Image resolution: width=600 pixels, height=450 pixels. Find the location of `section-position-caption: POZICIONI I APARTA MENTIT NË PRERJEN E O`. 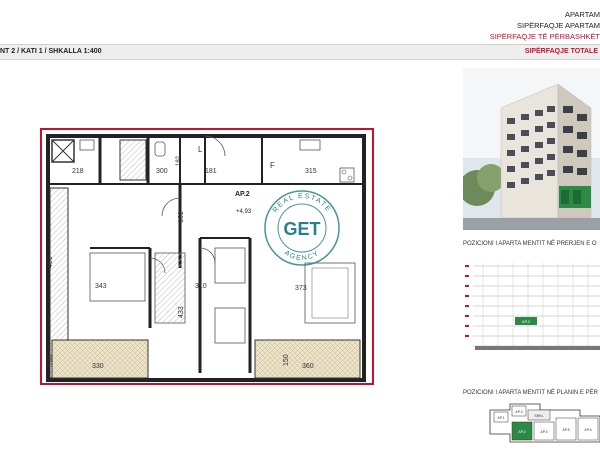

section-position-caption: POZICIONI I APARTA MENTIT NË PRERJEN E O is located at coordinates (530, 244).